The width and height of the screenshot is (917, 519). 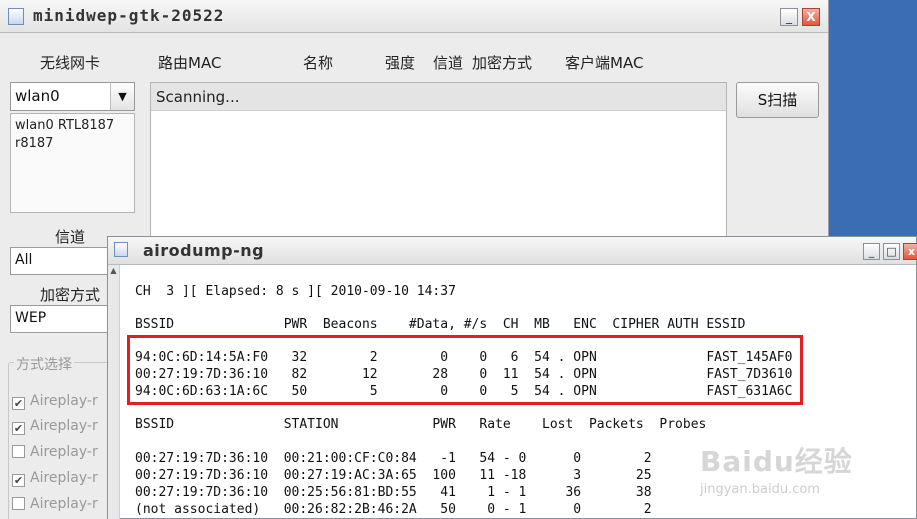 What do you see at coordinates (465, 370) in the screenshot?
I see `ap-highlight-box` at bounding box center [465, 370].